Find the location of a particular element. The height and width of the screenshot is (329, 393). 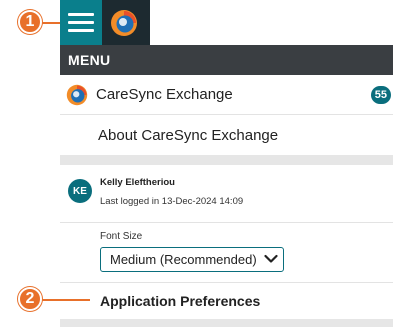

menu-header: MENU is located at coordinates (226, 60).